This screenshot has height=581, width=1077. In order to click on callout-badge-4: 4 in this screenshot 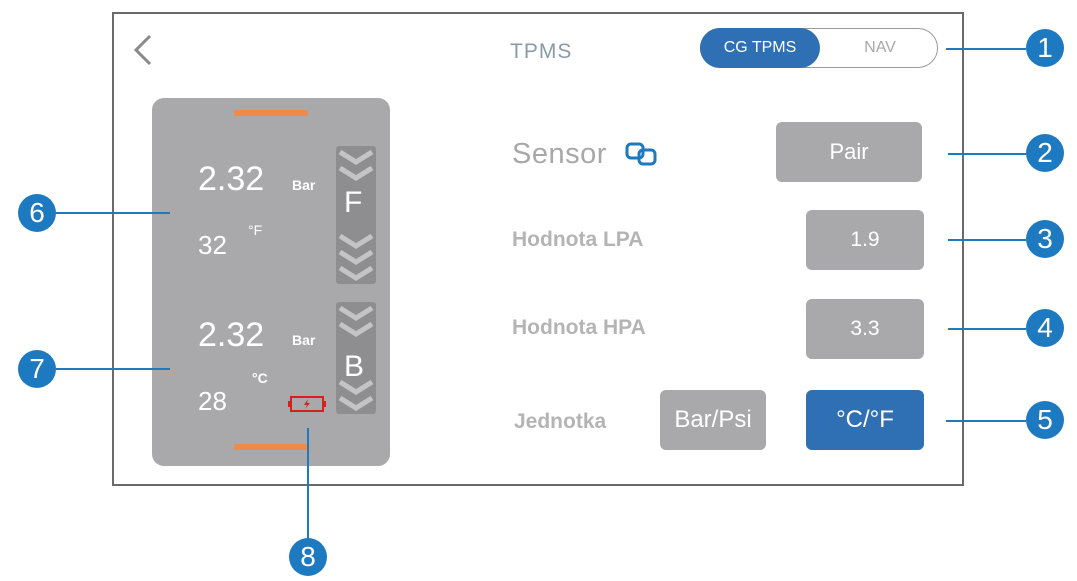, I will do `click(1045, 328)`.